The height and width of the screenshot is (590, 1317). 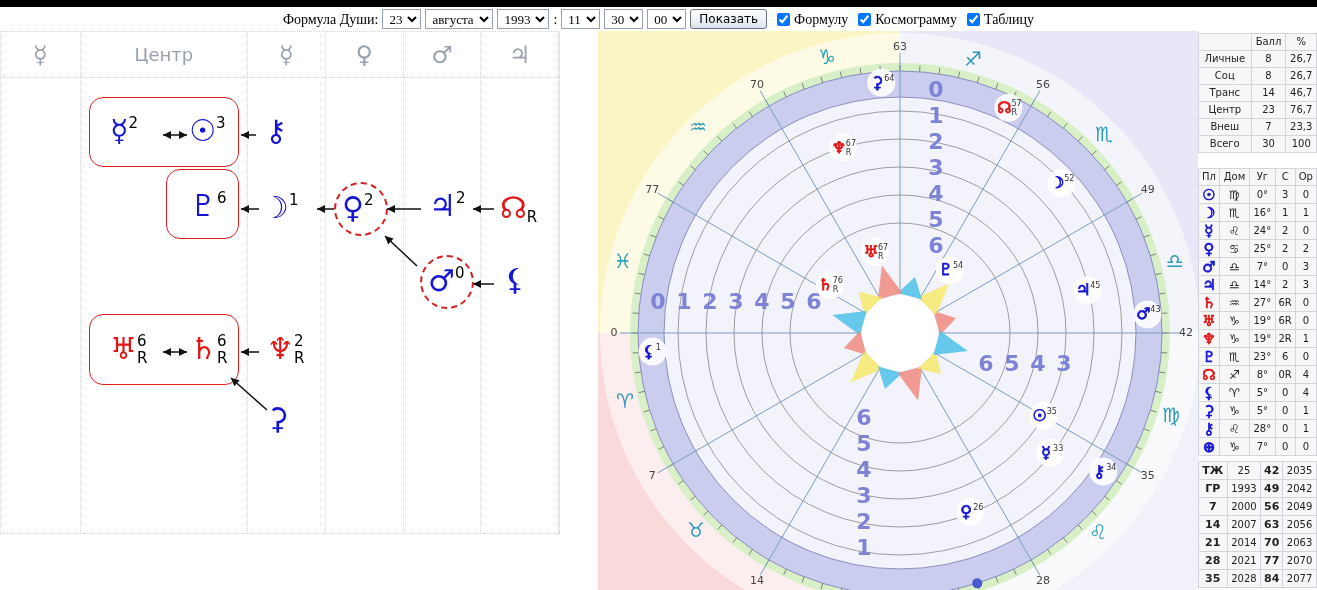 I want to click on table-cell: ♑, so click(x=1234, y=446).